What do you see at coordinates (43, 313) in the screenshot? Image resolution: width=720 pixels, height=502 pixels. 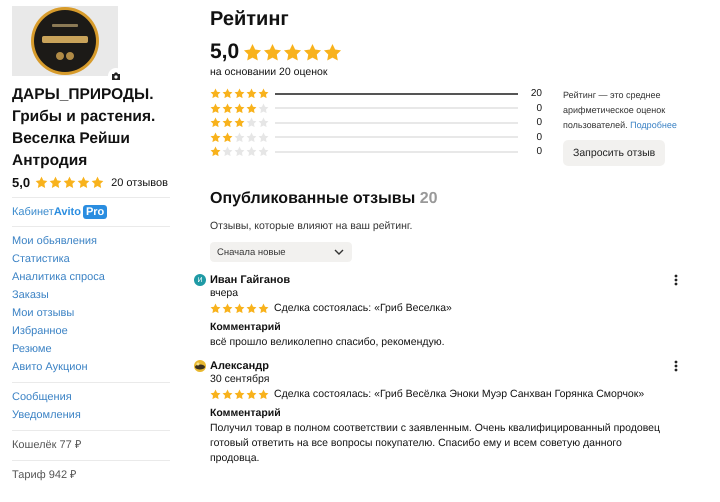 I see `nav-link: Мои отзывы` at bounding box center [43, 313].